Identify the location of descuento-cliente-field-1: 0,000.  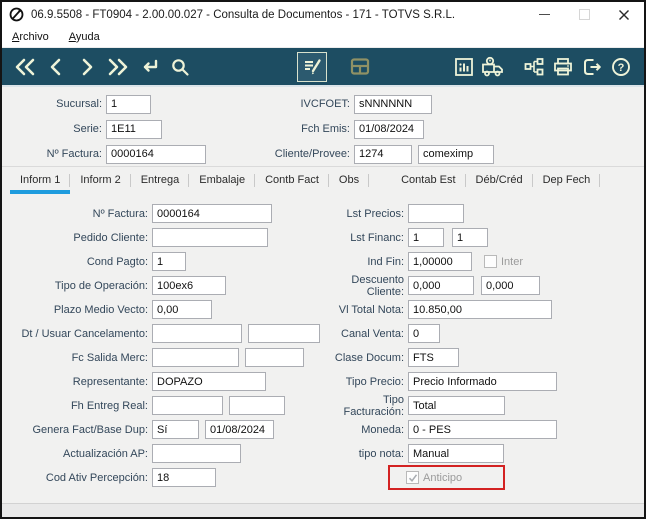
(441, 285).